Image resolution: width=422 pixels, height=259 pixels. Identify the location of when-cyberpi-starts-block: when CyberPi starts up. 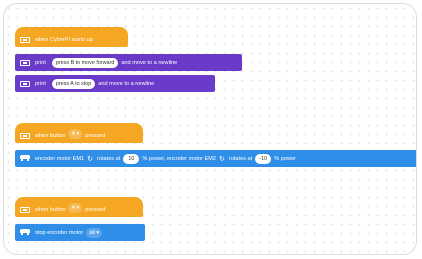
(71, 37).